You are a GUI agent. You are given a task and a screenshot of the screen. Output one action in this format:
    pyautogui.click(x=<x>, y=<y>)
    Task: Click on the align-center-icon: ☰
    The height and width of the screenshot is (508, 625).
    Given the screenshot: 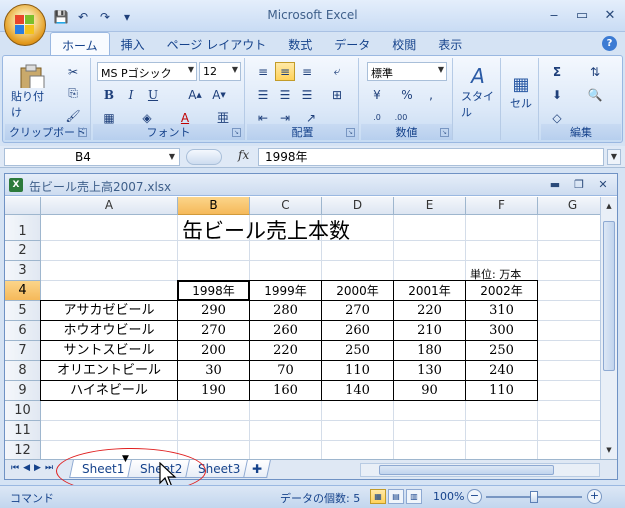 What is the action you would take?
    pyautogui.click(x=285, y=94)
    